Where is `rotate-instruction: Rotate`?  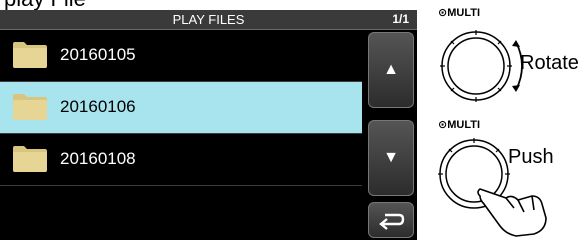 rotate-instruction: Rotate is located at coordinates (549, 63).